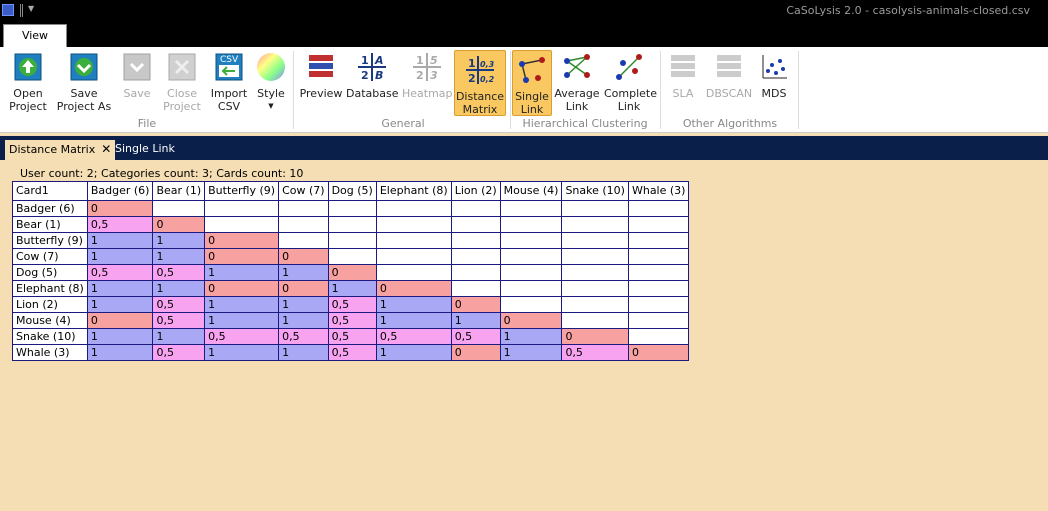 This screenshot has width=1048, height=511. Describe the element at coordinates (31, 8) in the screenshot. I see `qat-dropdown-icon: ▼` at that location.